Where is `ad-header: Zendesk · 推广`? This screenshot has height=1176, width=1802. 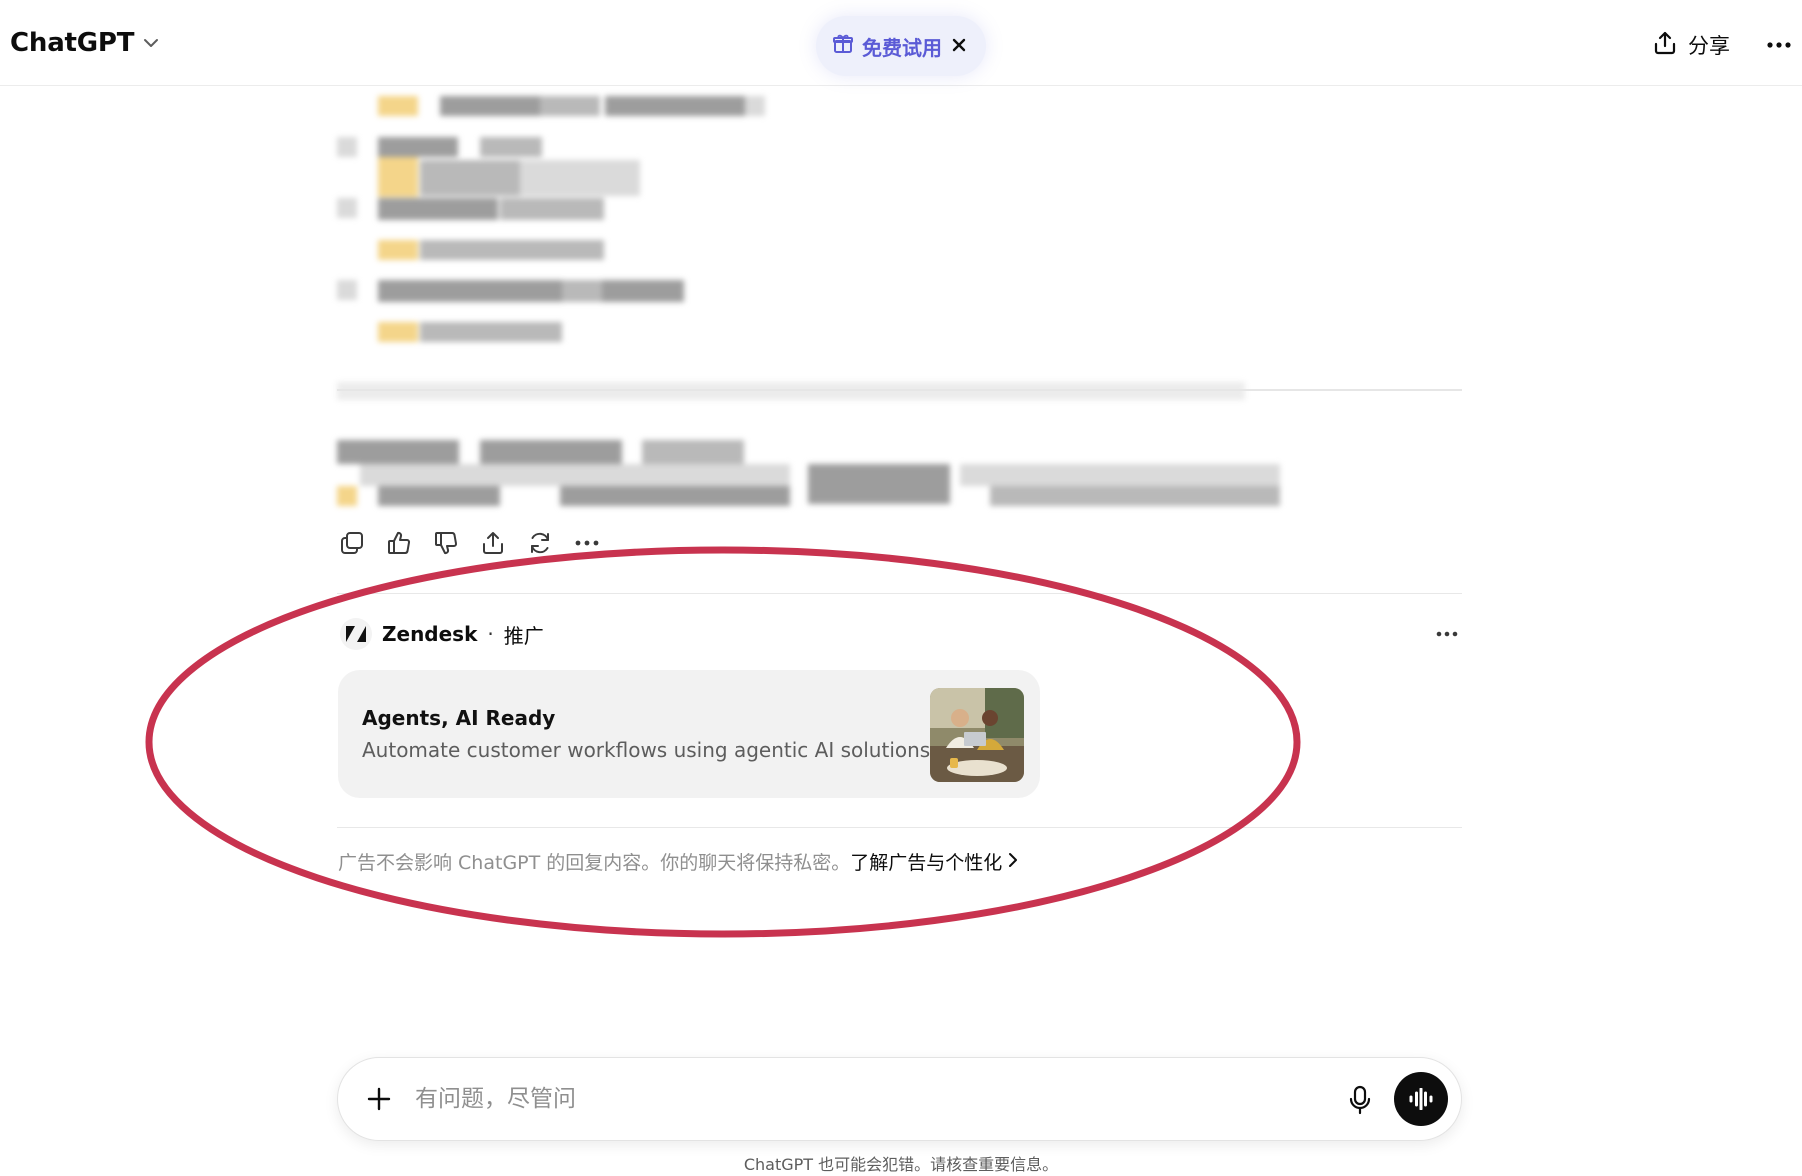 ad-header: Zendesk · 推广 is located at coordinates (442, 634).